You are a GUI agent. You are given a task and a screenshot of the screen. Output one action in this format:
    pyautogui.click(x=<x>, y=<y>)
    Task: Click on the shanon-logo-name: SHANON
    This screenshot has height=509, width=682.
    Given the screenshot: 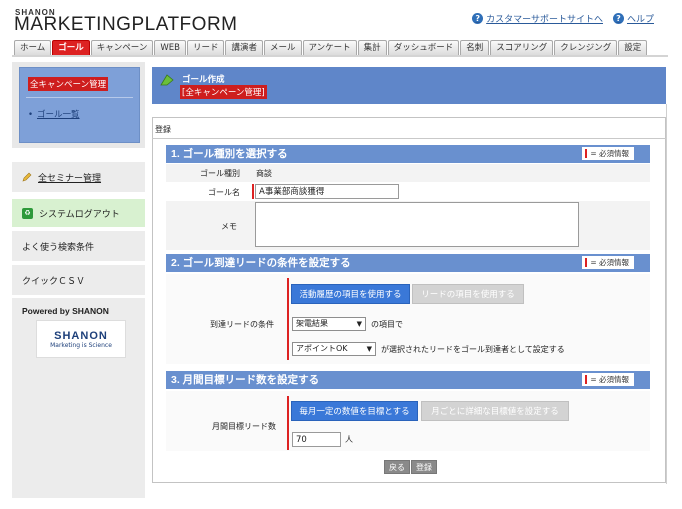 What is the action you would take?
    pyautogui.click(x=81, y=335)
    